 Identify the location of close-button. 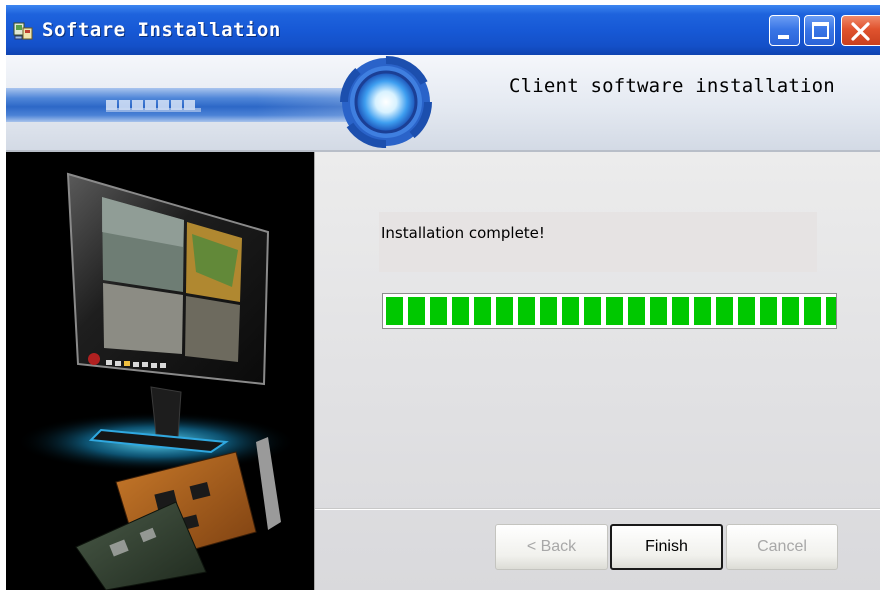
(860, 30).